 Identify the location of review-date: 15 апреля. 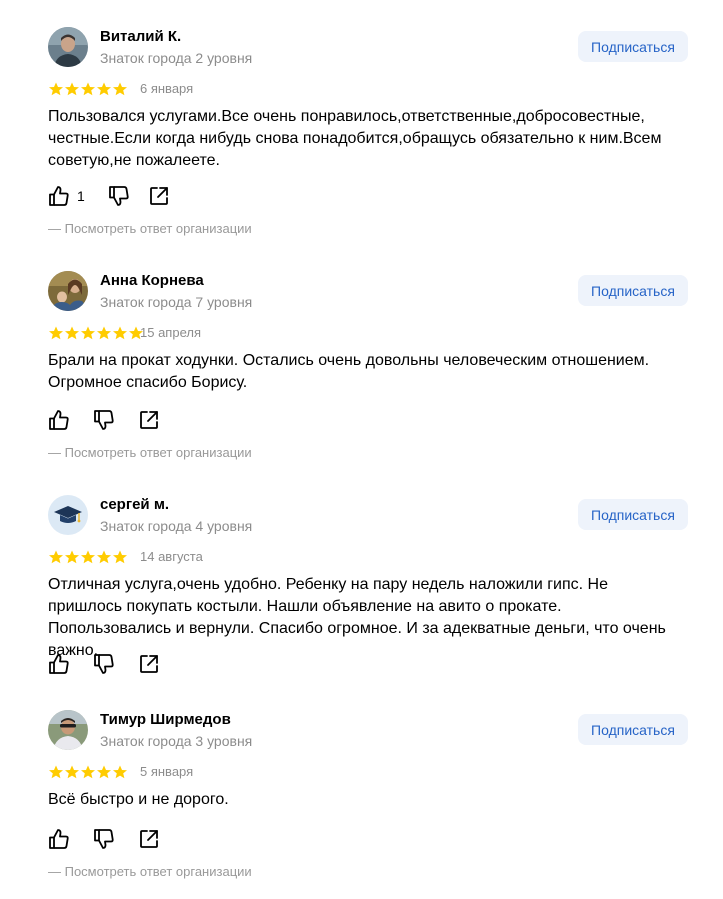
(170, 332).